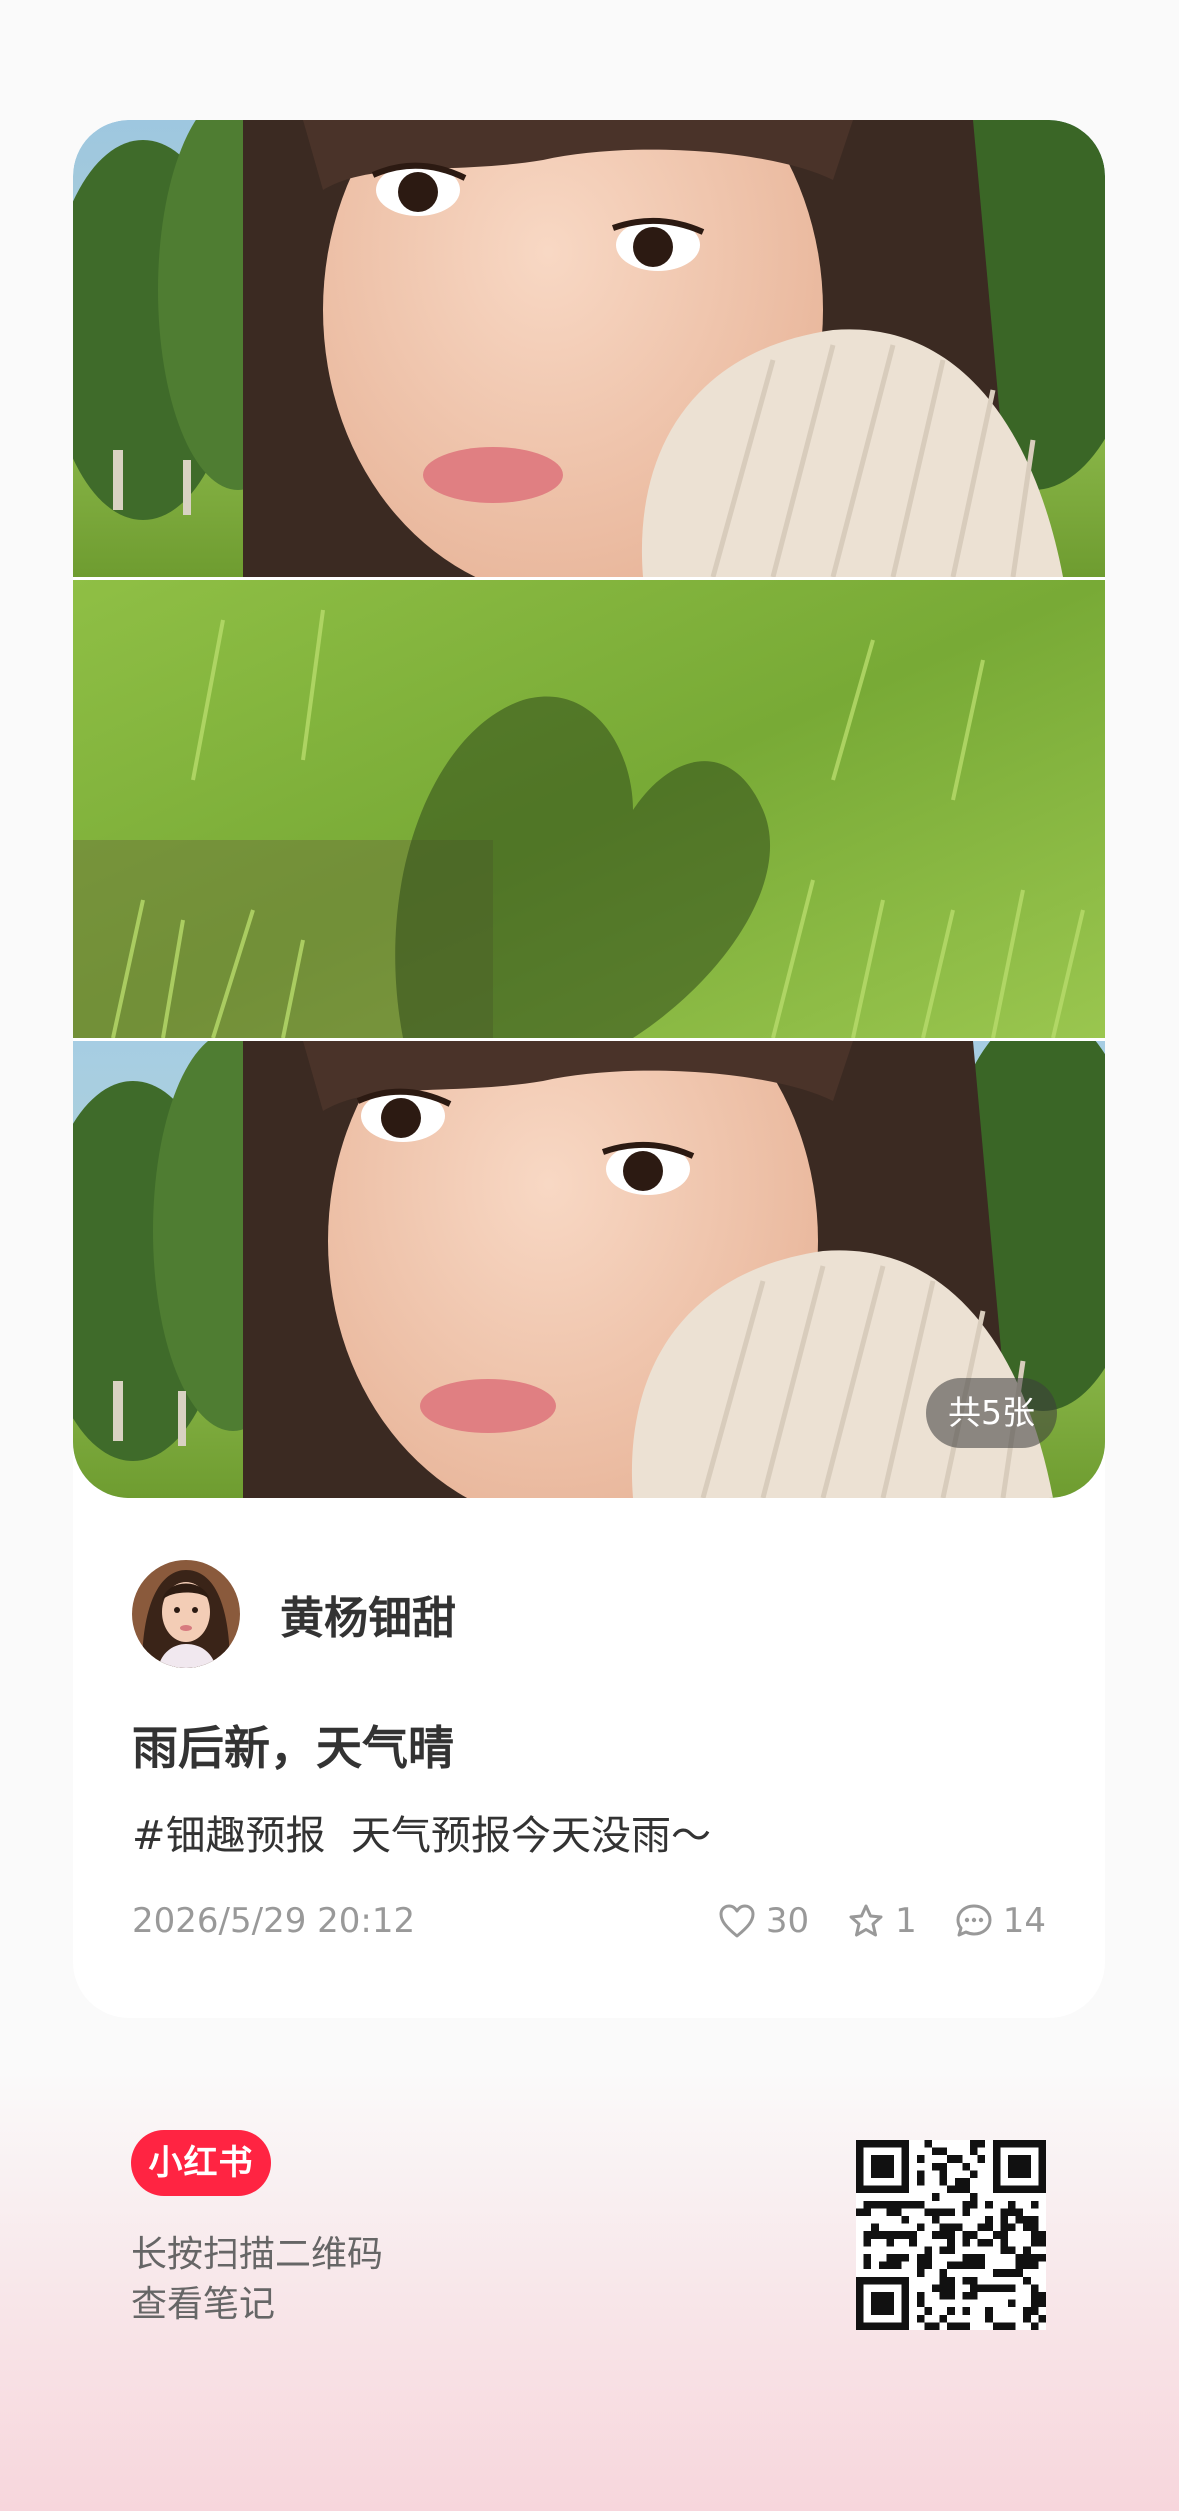 The width and height of the screenshot is (1179, 2511). I want to click on comment-stat: 14, so click(1000, 1921).